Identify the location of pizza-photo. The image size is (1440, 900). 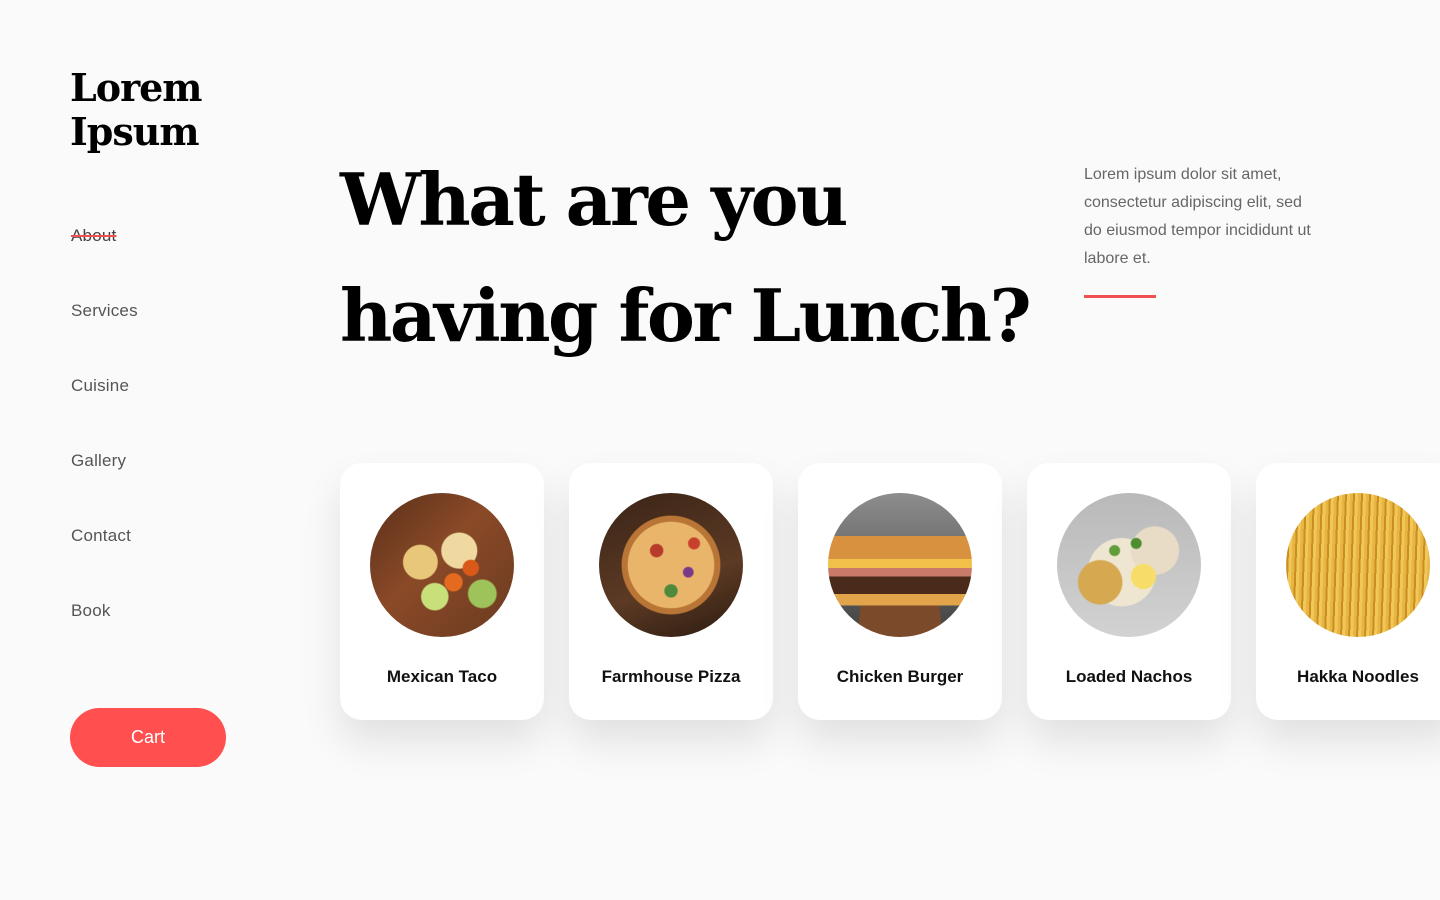
(671, 565).